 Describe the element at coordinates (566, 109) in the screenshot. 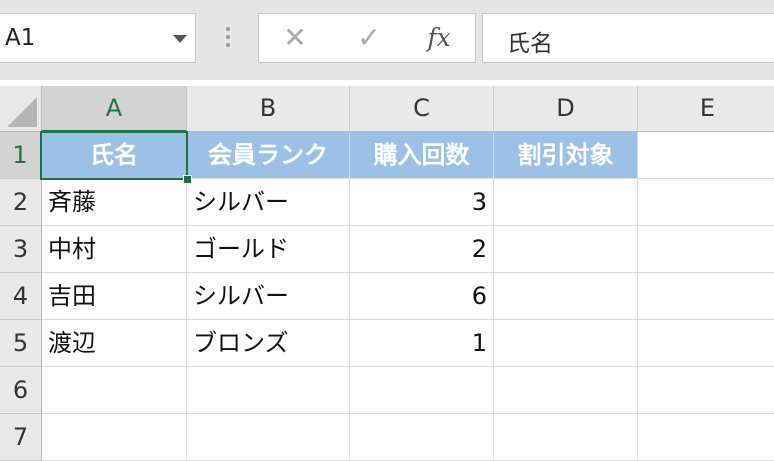

I see `column-header-d: D` at that location.